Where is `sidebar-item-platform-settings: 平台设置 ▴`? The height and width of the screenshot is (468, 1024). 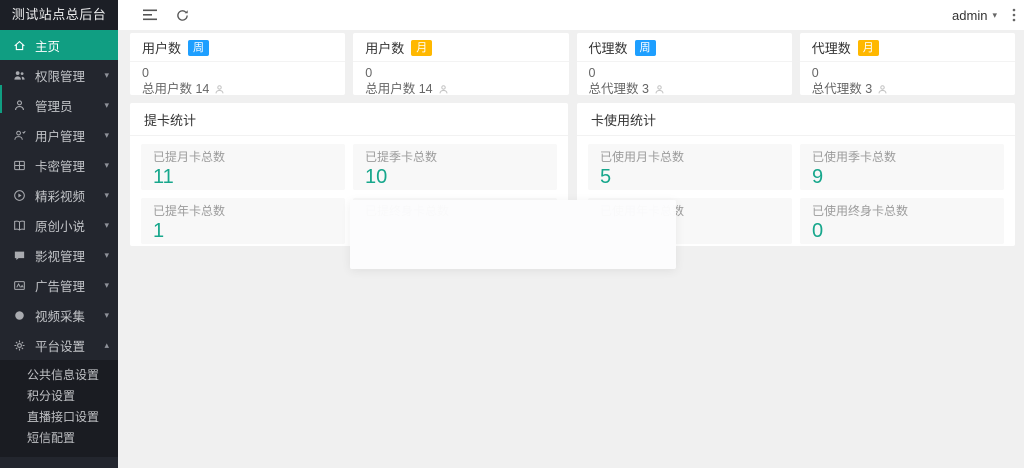 sidebar-item-platform-settings: 平台设置 ▴ is located at coordinates (59, 345).